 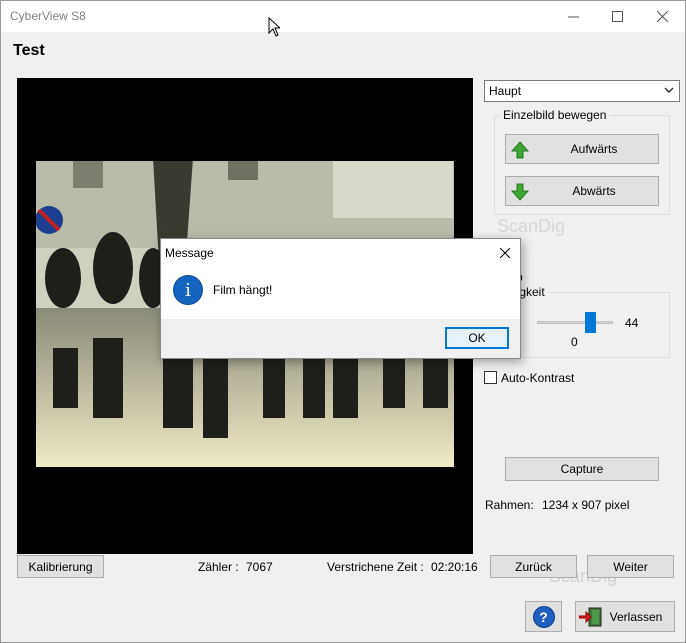 I want to click on maximize-icon, so click(x=617, y=16).